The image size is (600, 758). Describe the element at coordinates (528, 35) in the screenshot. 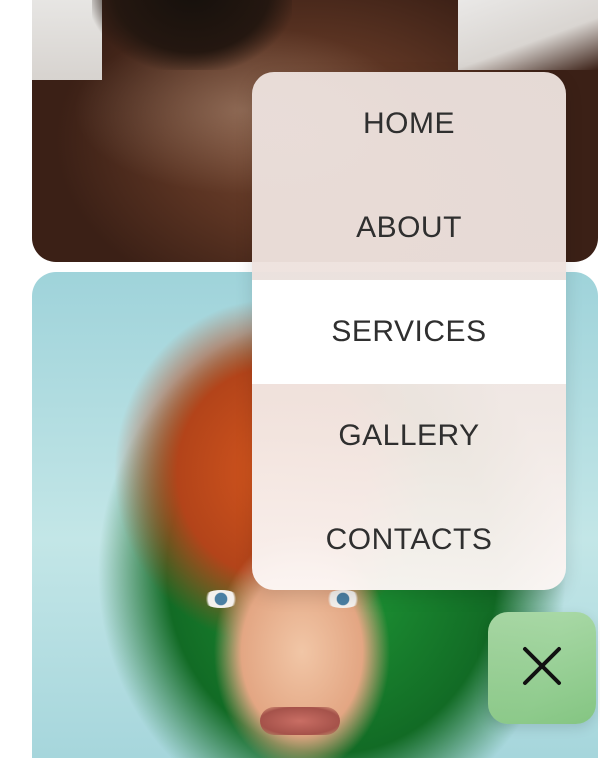

I see `photo-background` at that location.